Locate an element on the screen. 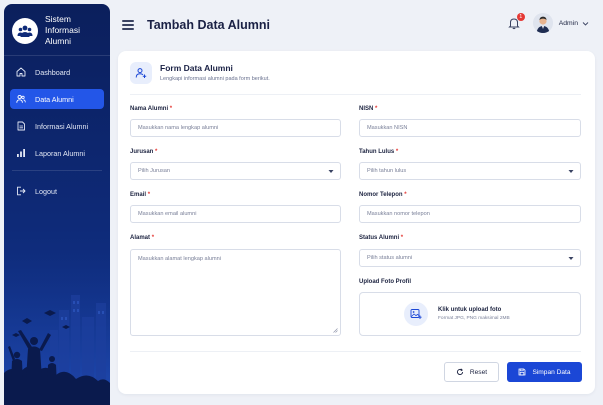 Image resolution: width=603 pixels, height=405 pixels. sidebar-item-data-alumni: Data Alumni is located at coordinates (57, 99).